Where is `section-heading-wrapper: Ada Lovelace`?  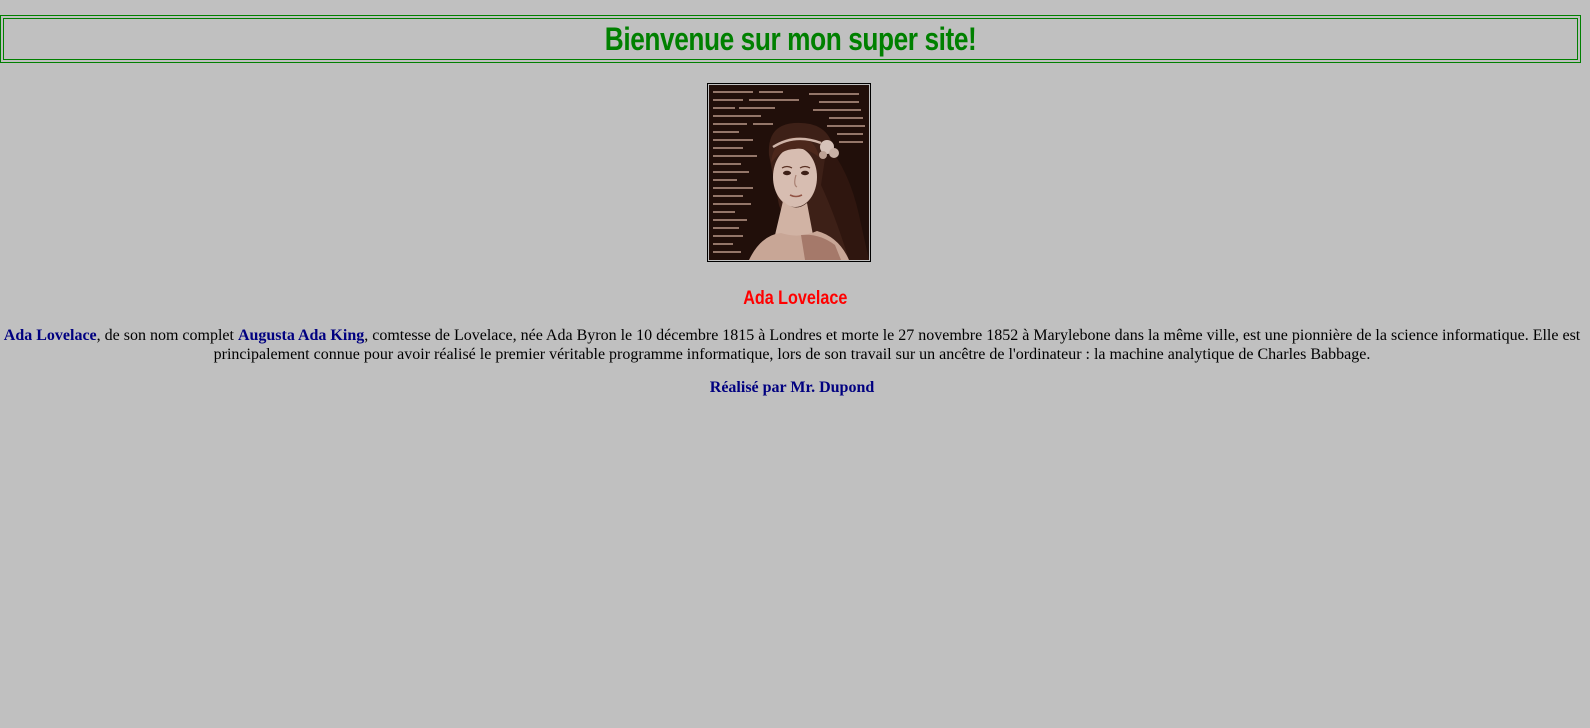
section-heading-wrapper: Ada Lovelace is located at coordinates (795, 299).